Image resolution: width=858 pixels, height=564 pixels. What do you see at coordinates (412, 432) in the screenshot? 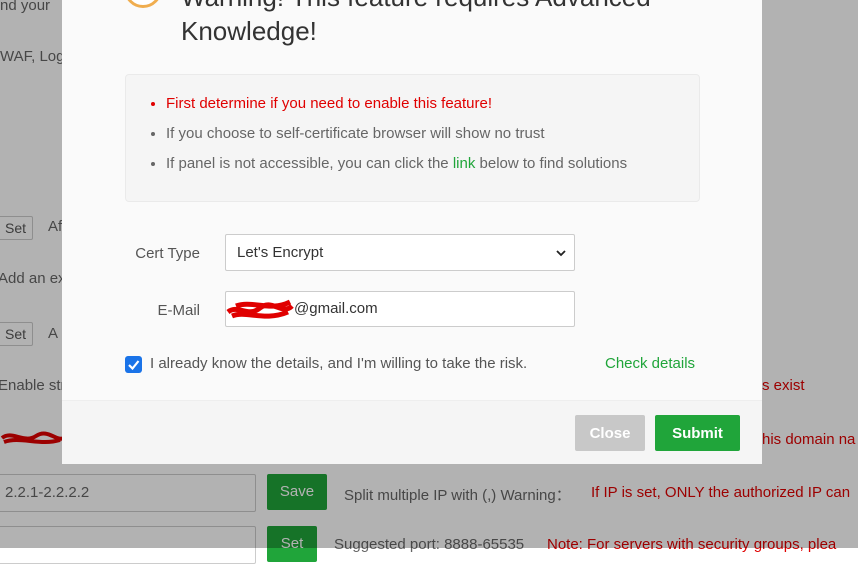
I see `dialog-footer: Close Submit` at bounding box center [412, 432].